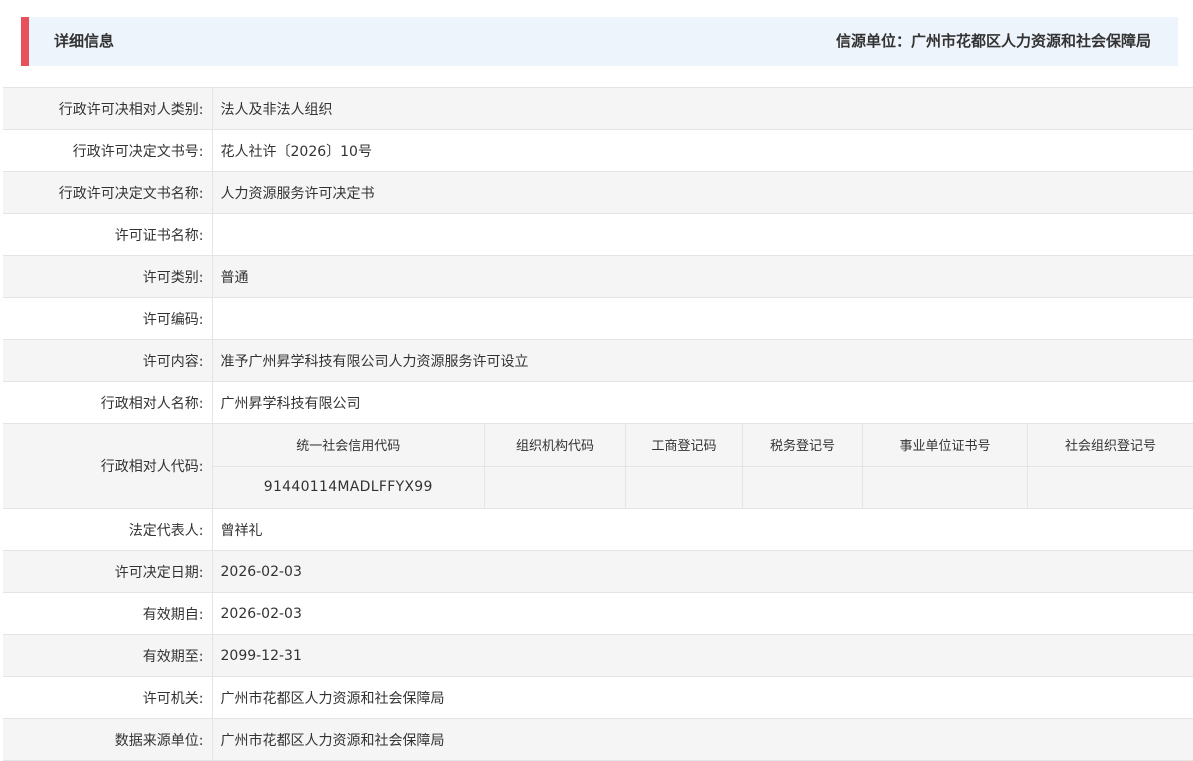  What do you see at coordinates (1110, 445) in the screenshot?
I see `code-header: 社会组织登记号` at bounding box center [1110, 445].